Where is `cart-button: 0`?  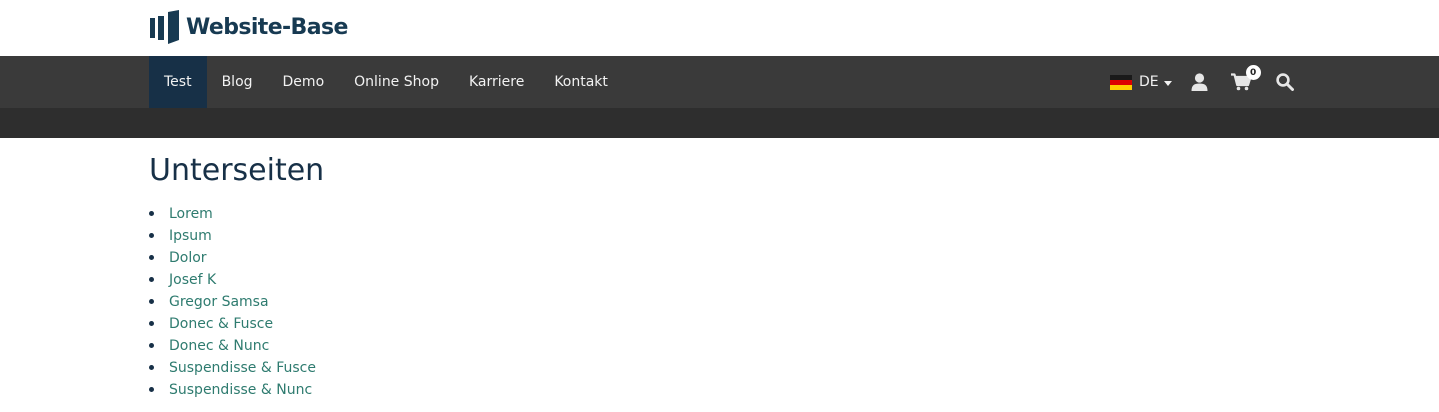 cart-button: 0 is located at coordinates (1245, 78).